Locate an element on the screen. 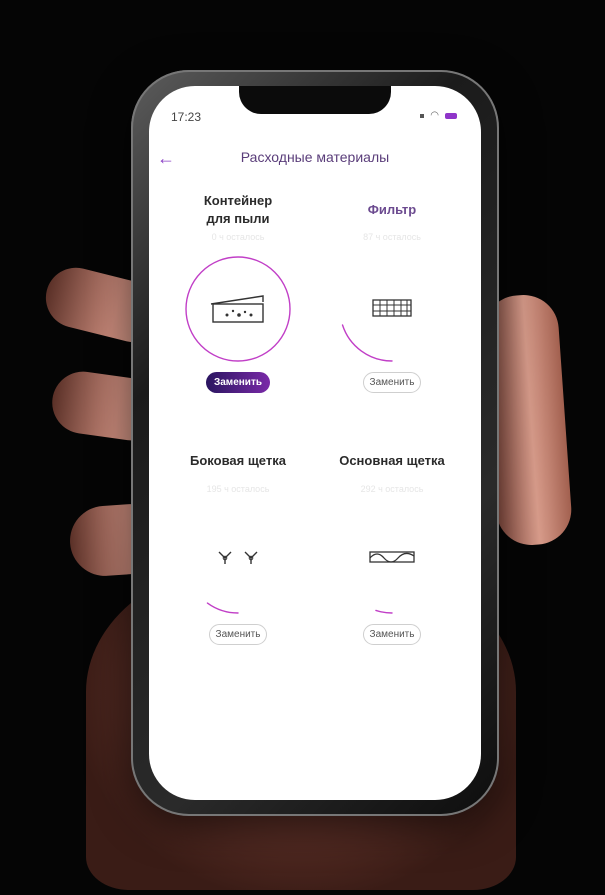 The image size is (605, 895). dust-container-icon is located at coordinates (237, 309).